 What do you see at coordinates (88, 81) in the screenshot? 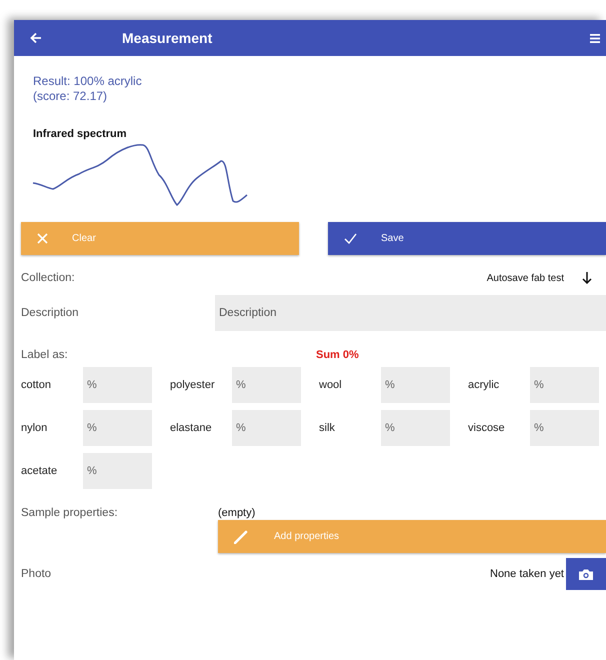
I see `result-text: Result: 100% acrylic` at bounding box center [88, 81].